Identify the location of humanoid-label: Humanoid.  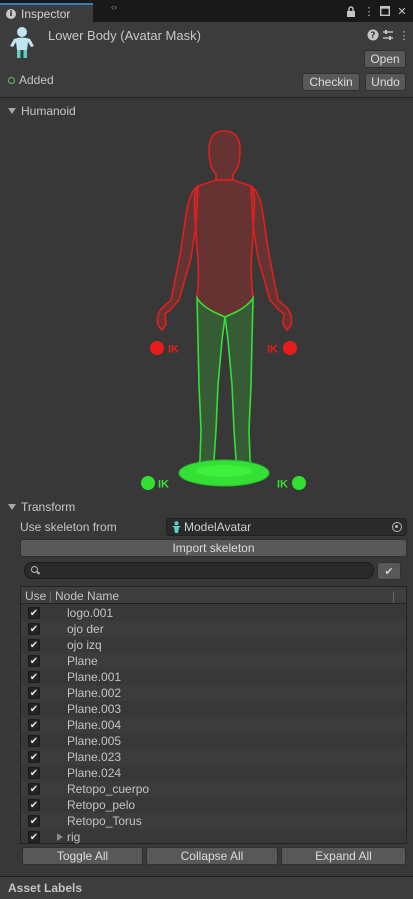
(48, 111).